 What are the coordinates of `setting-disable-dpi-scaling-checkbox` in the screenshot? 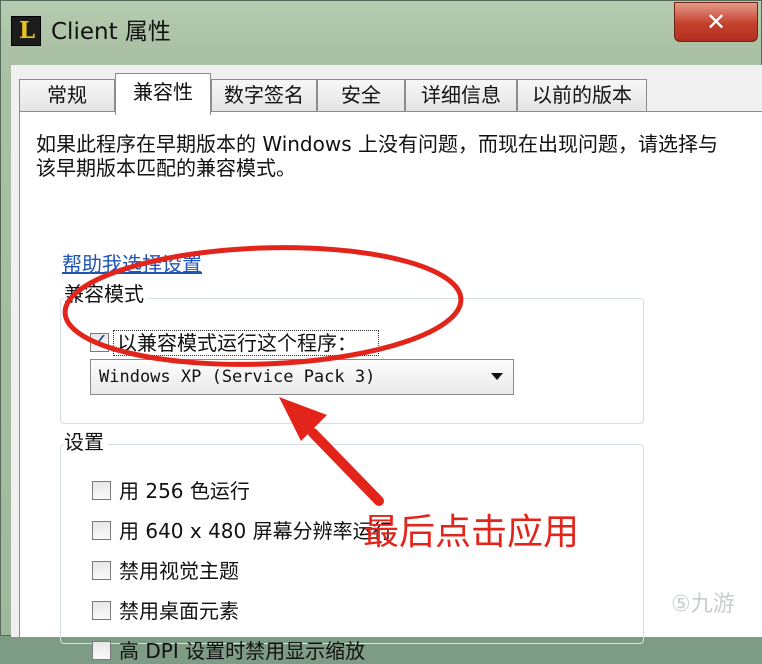 It's located at (101, 650).